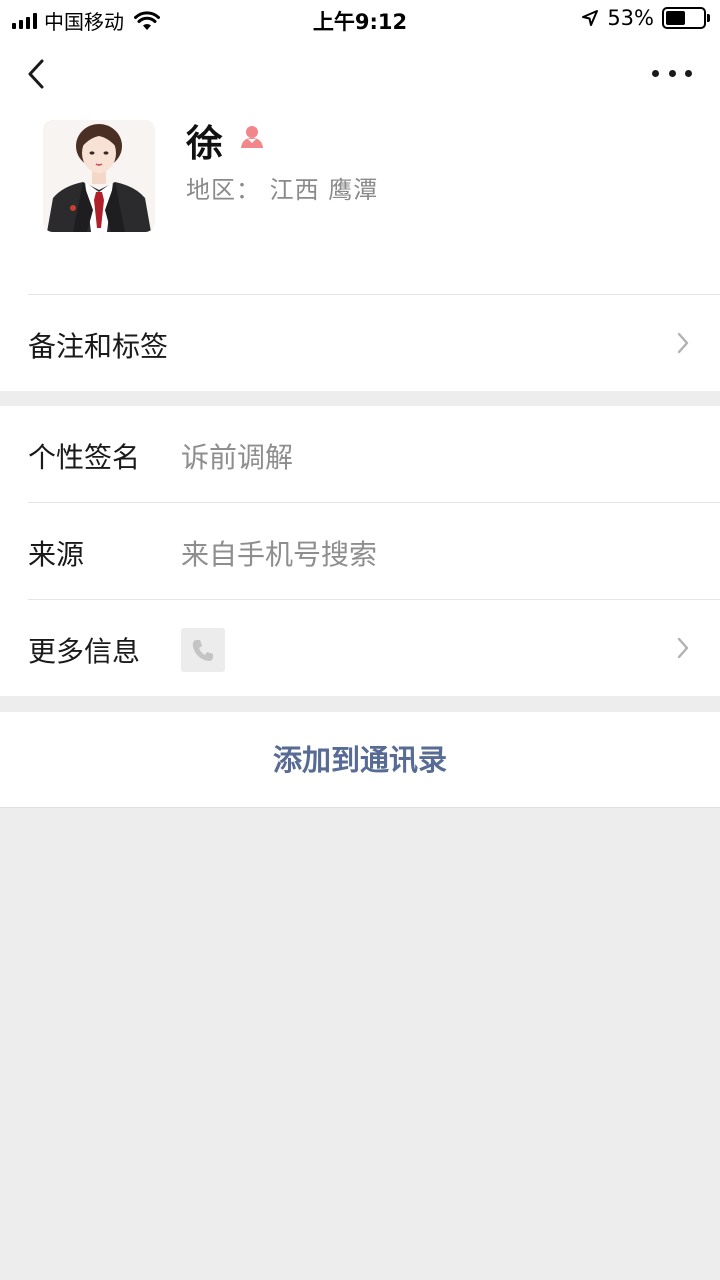 This screenshot has height=1280, width=720. I want to click on phone-icon, so click(203, 650).